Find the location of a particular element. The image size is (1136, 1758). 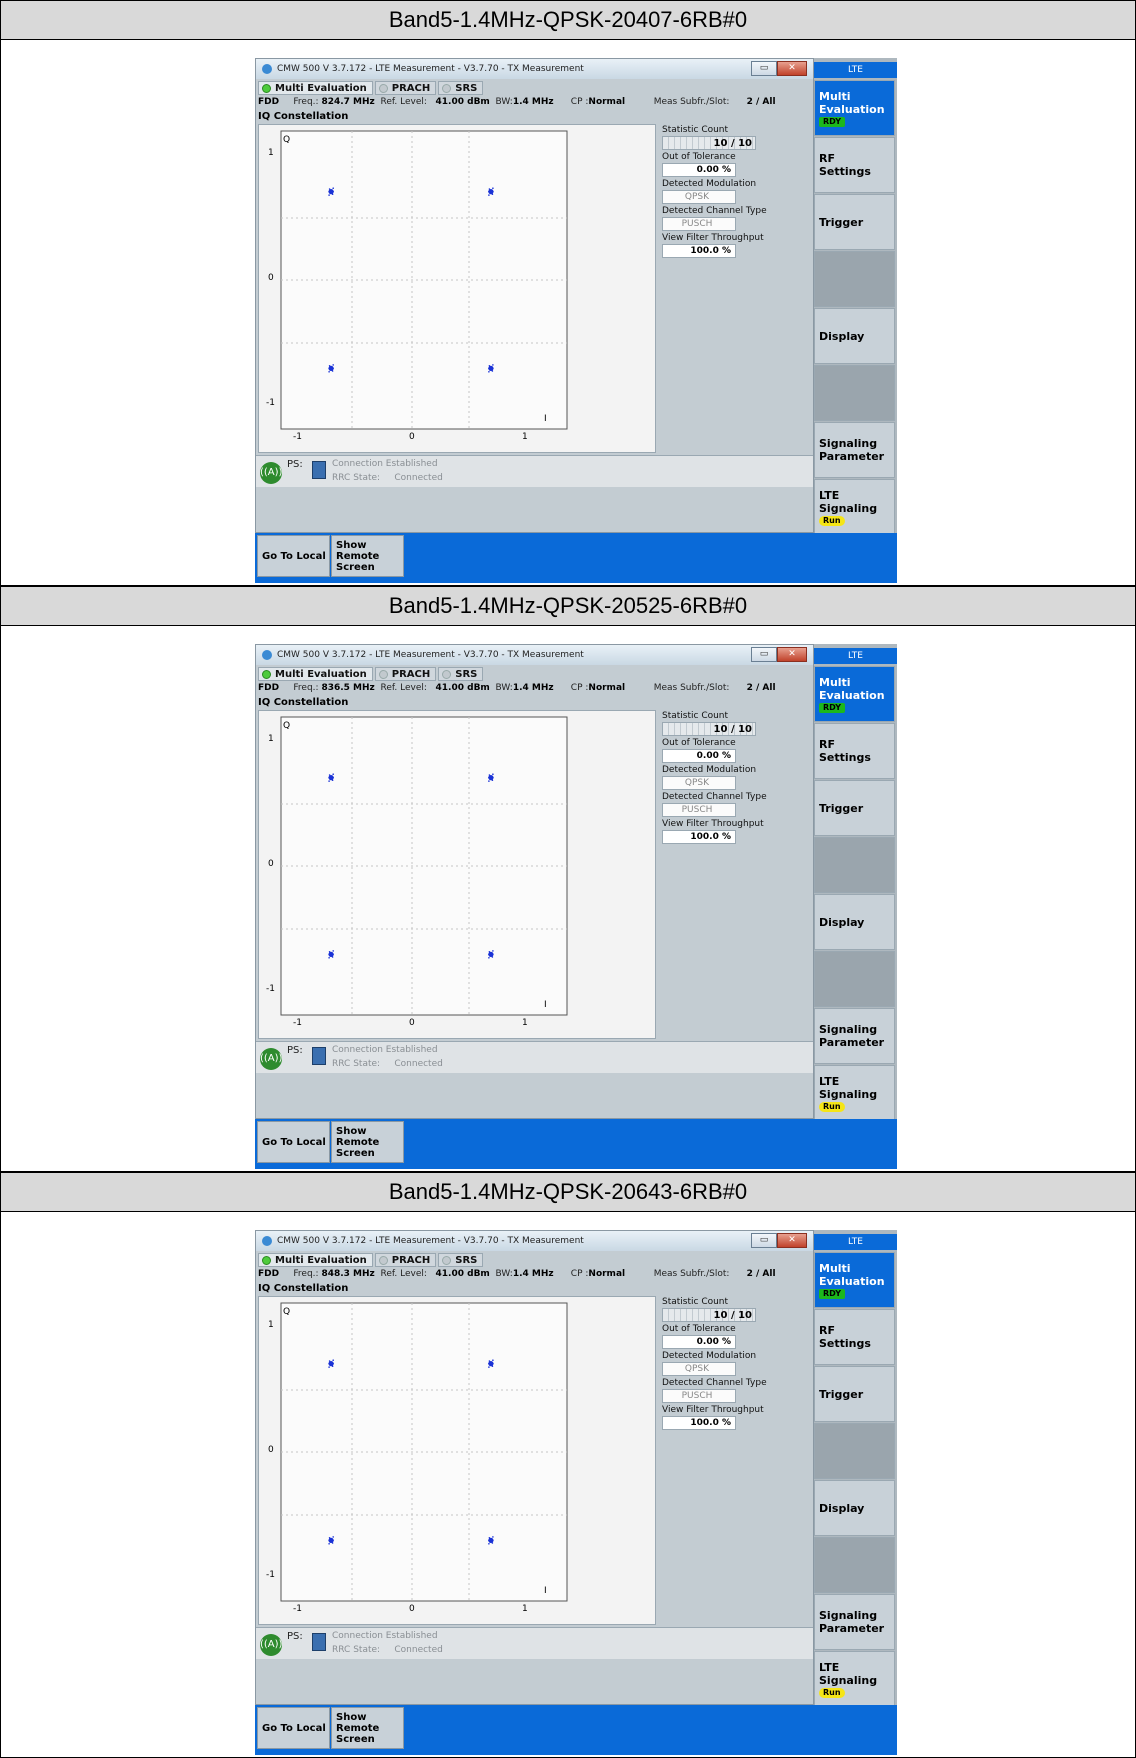

softkey-label: Evaluation is located at coordinates (852, 109).